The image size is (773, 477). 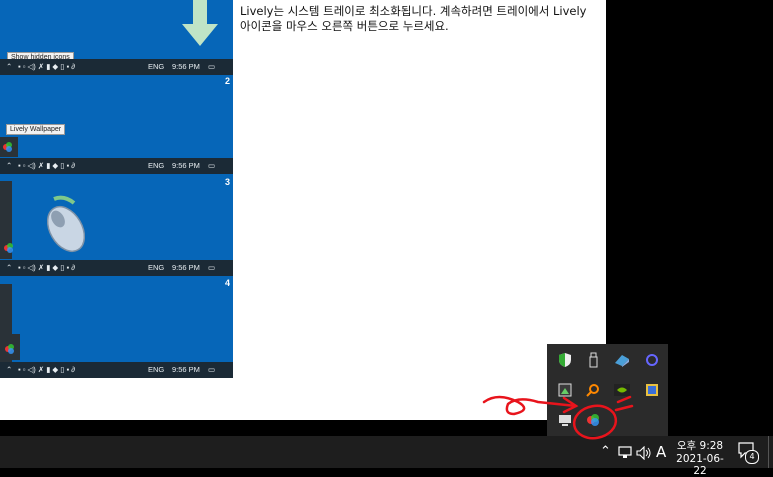 I want to click on notification-button: 4, so click(x=748, y=452).